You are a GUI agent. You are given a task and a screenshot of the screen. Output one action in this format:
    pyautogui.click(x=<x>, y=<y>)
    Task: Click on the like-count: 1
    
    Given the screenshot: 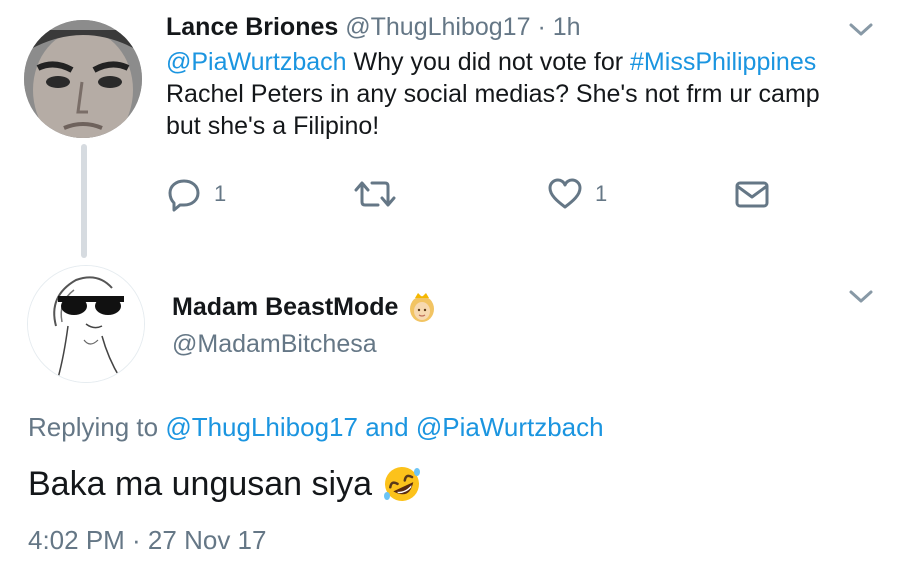 What is the action you would take?
    pyautogui.click(x=601, y=193)
    